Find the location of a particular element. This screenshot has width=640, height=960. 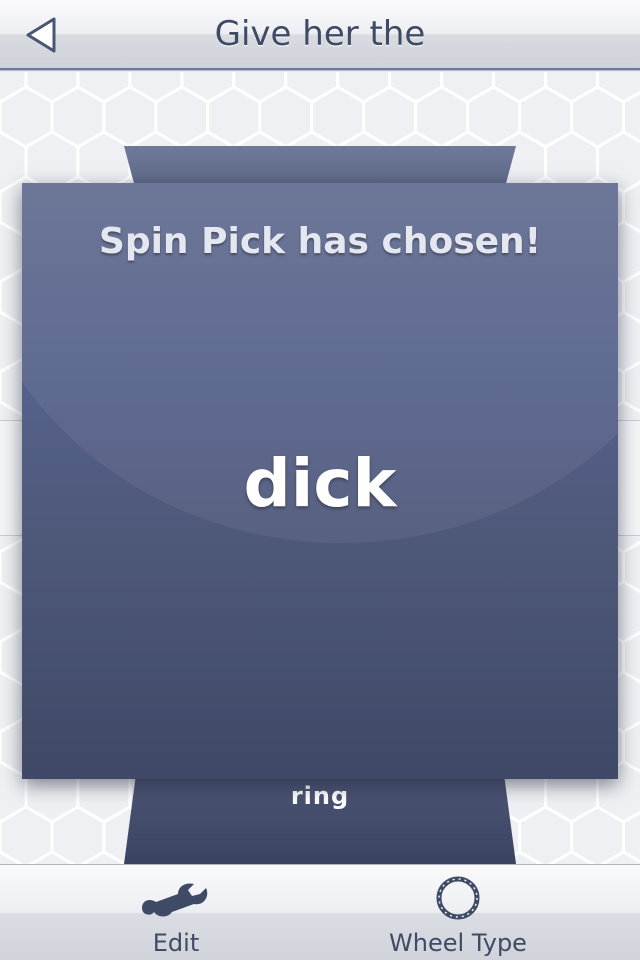

wheel-item-label: ring is located at coordinates (320, 796).